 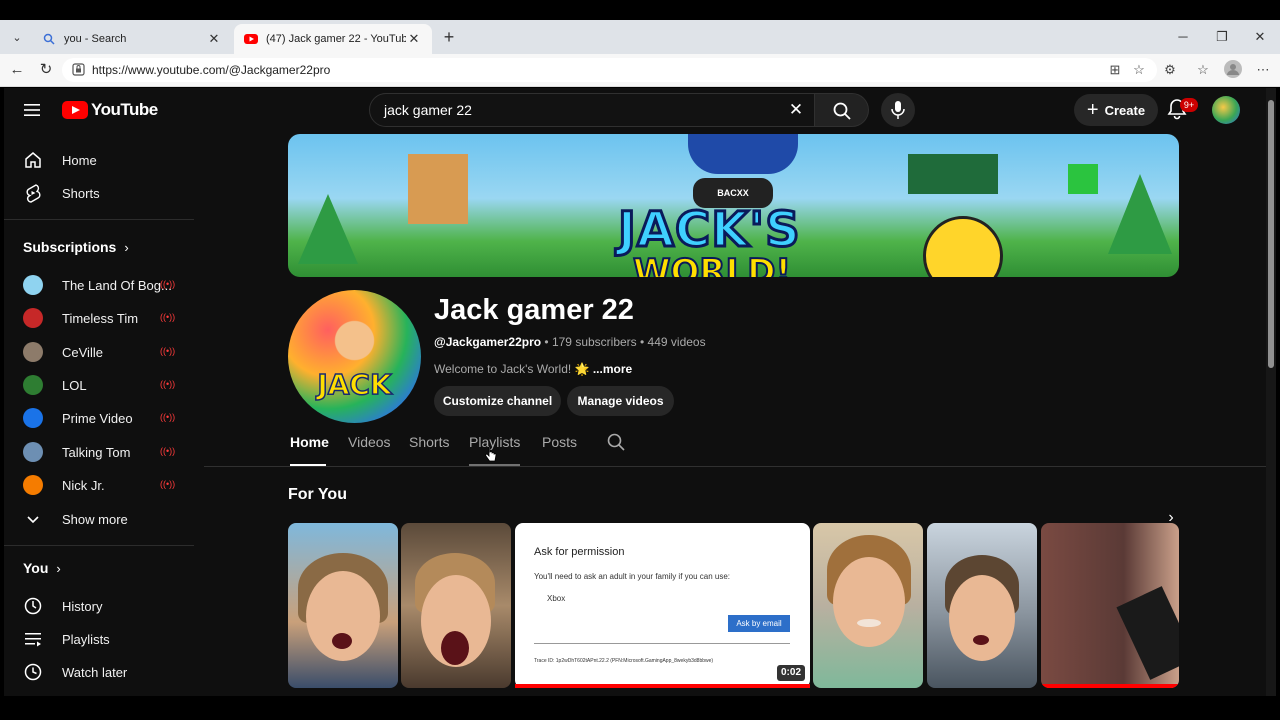 What do you see at coordinates (99, 285) in the screenshot?
I see `sidebar-item-subscription: The Land Of Bog... ((•))` at bounding box center [99, 285].